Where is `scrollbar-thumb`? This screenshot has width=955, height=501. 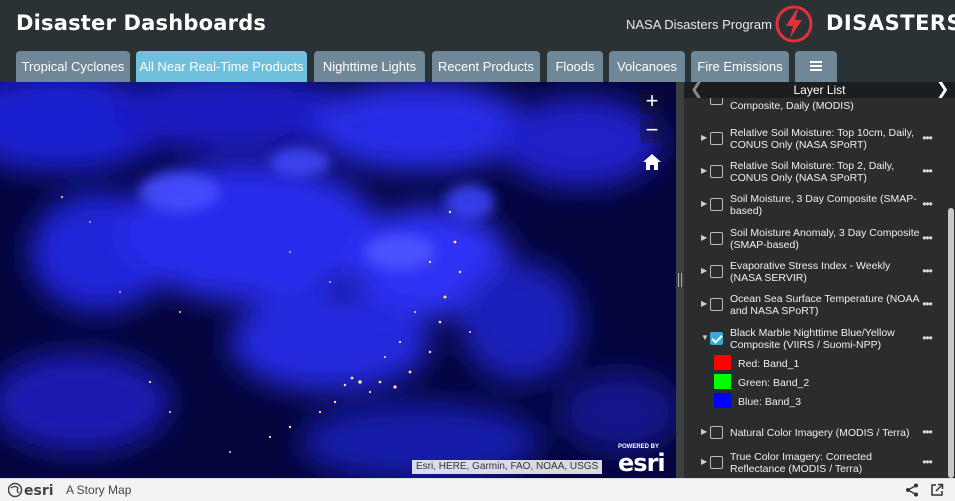 scrollbar-thumb is located at coordinates (951, 343).